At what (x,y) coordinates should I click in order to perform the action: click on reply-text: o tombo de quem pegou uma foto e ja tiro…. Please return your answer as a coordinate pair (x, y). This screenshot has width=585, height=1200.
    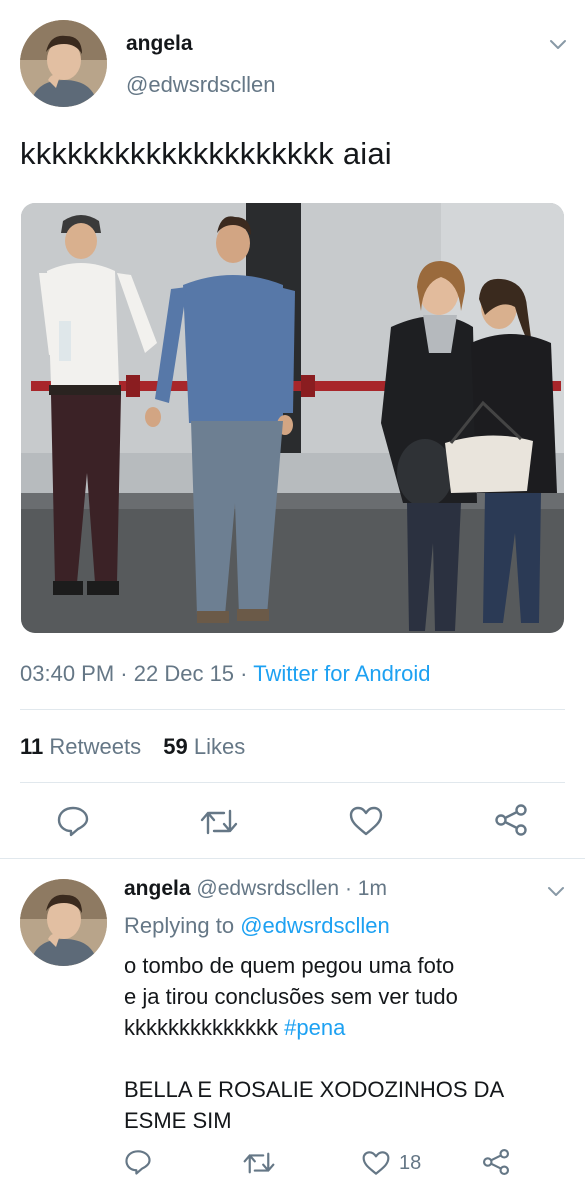
    Looking at the image, I should click on (314, 1043).